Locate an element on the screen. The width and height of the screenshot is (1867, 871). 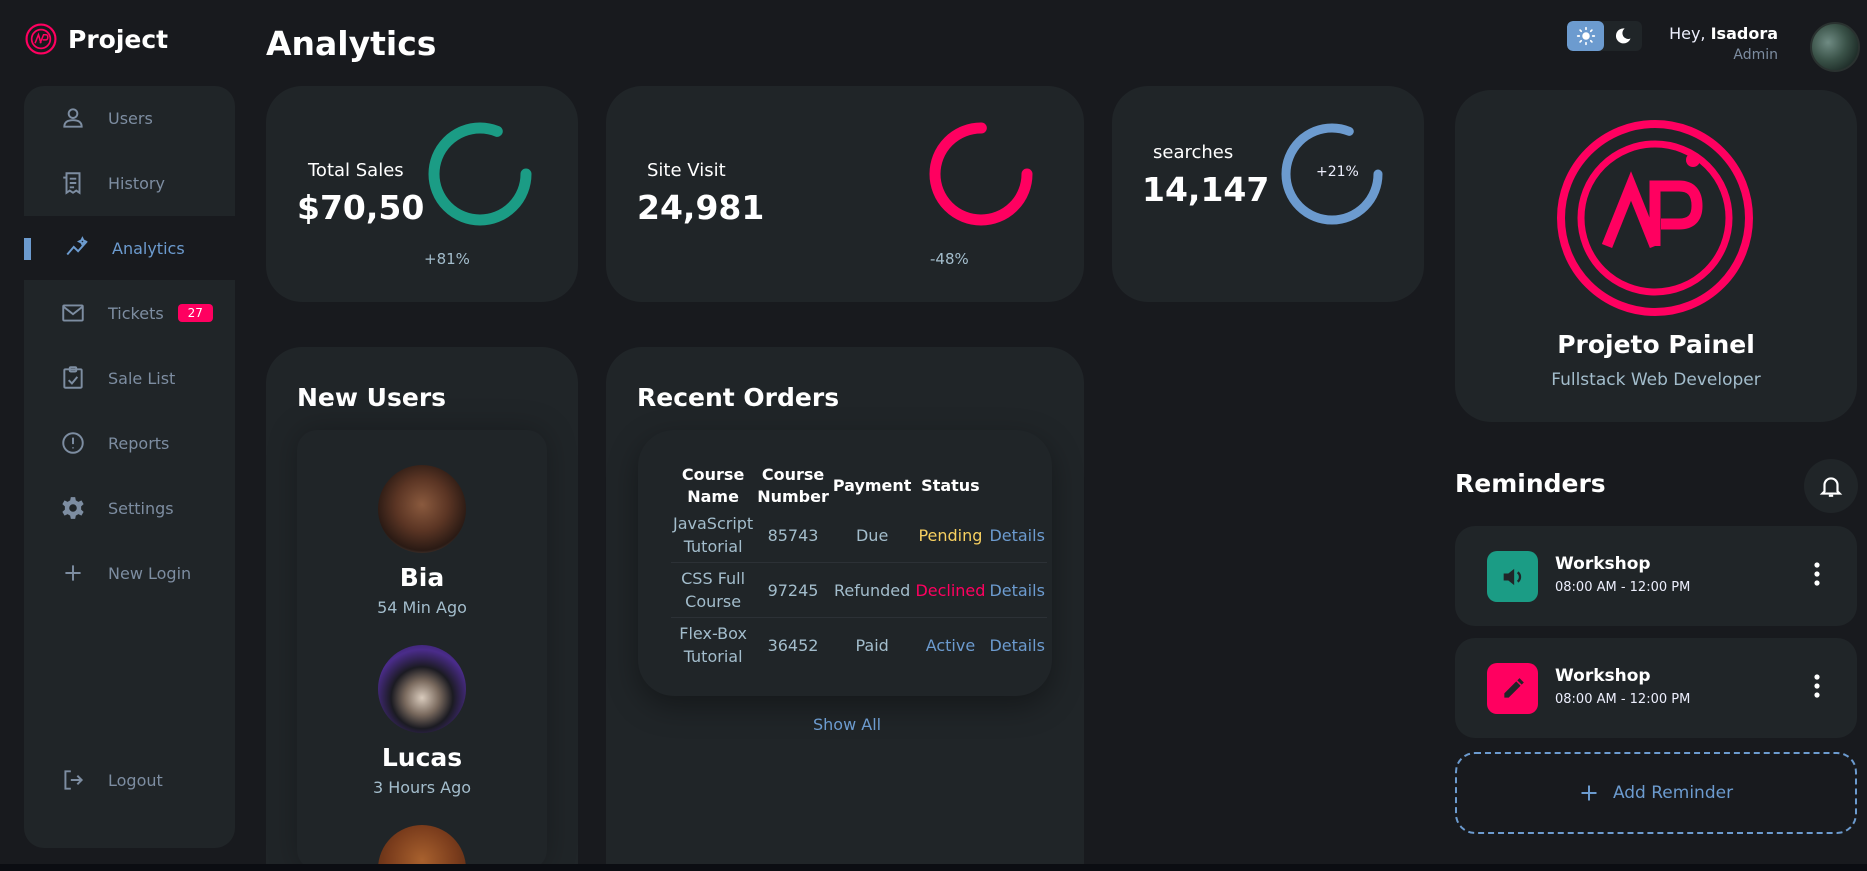
stat-percent: +81% is located at coordinates (447, 259).